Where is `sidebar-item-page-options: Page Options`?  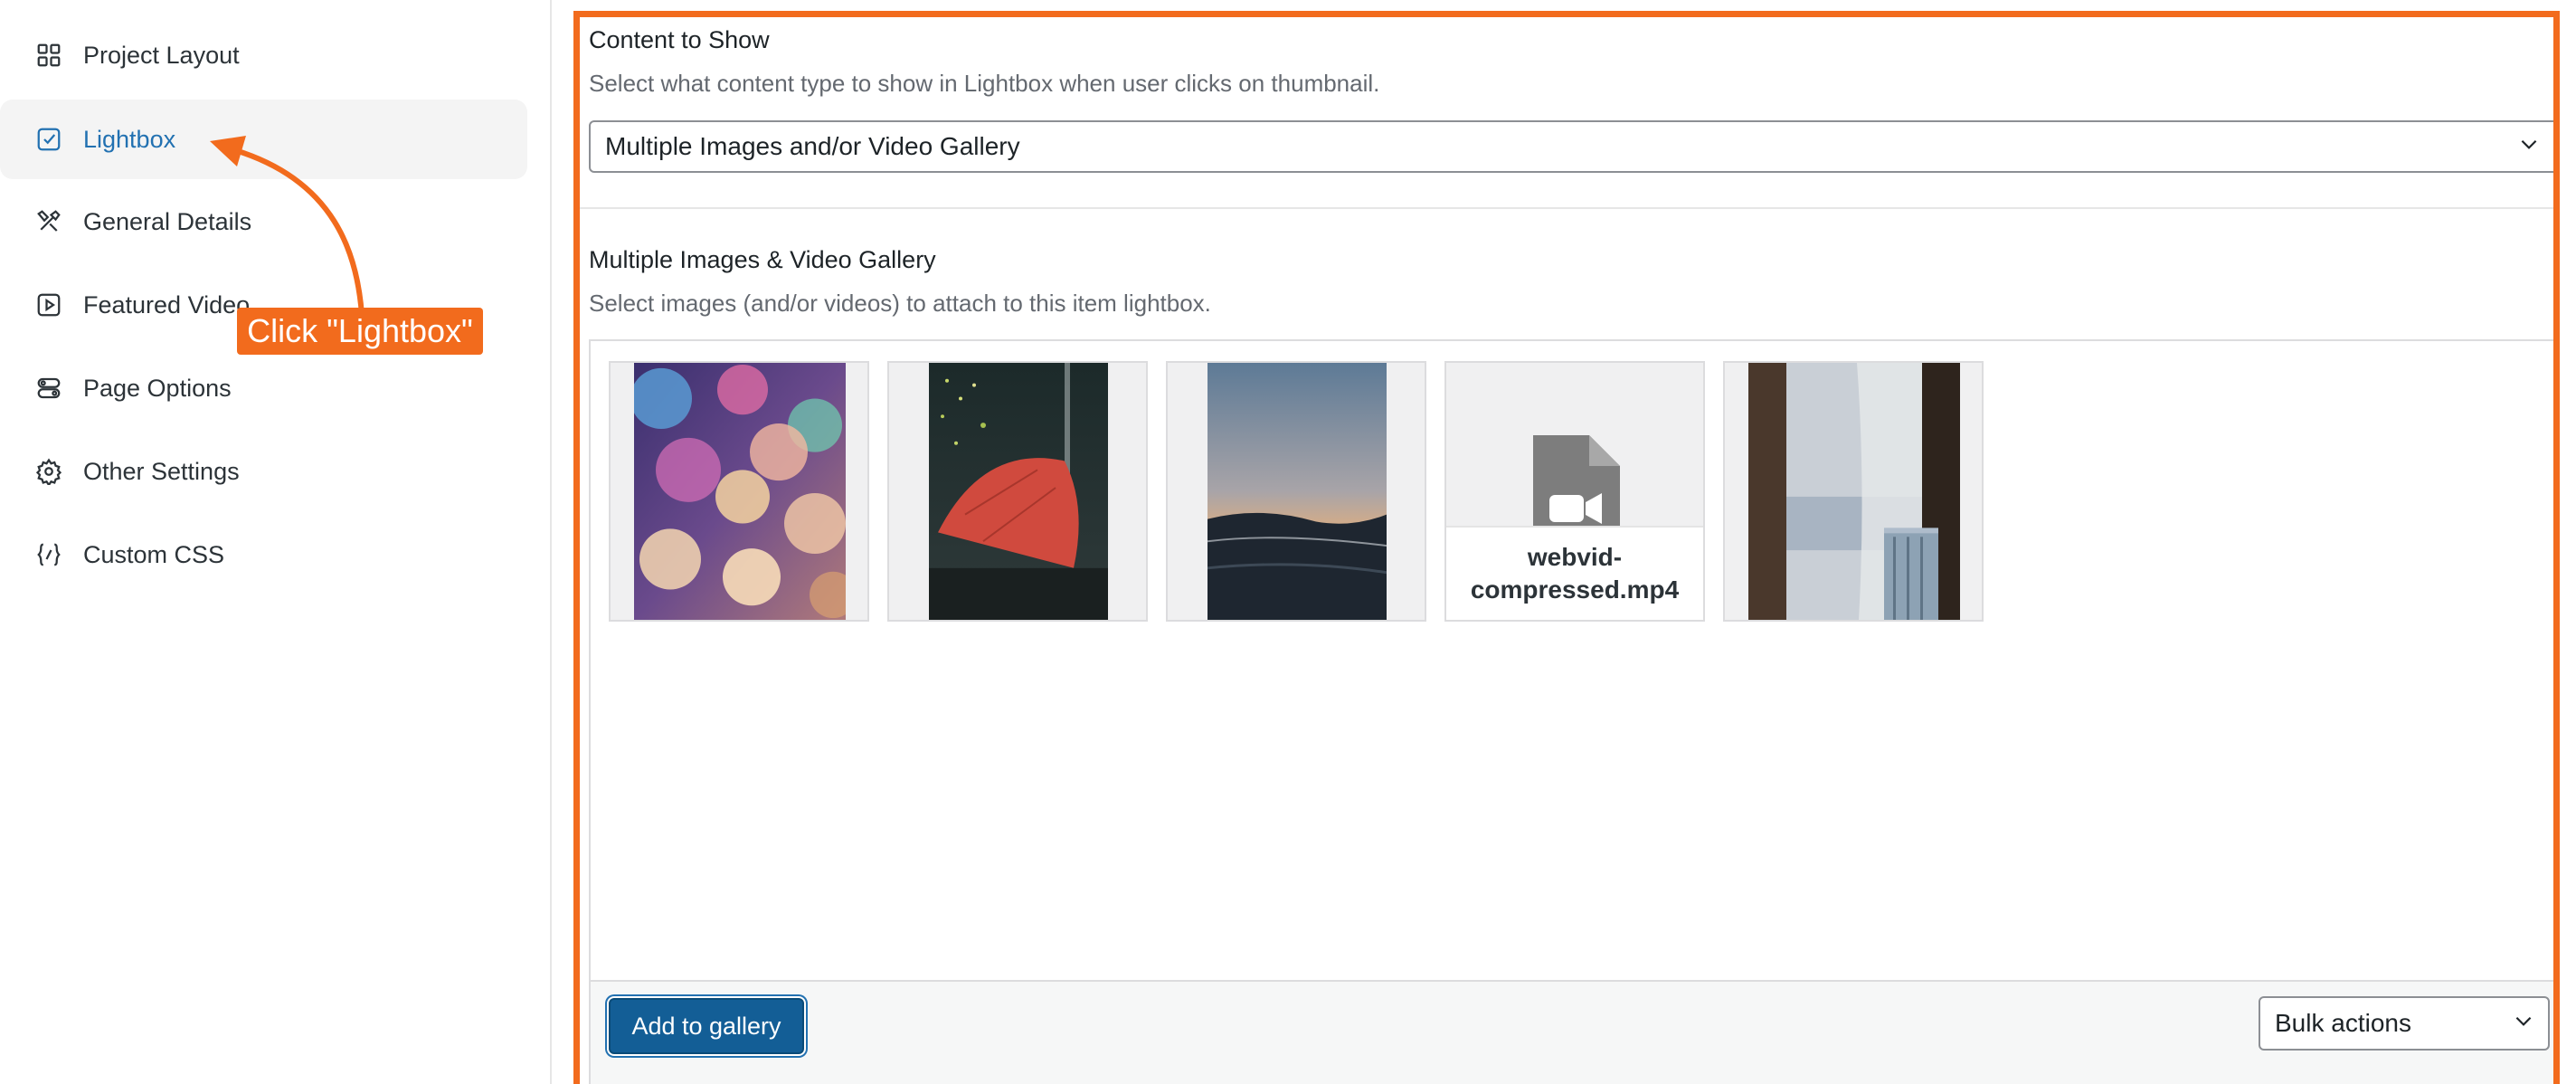 sidebar-item-page-options: Page Options is located at coordinates (263, 388).